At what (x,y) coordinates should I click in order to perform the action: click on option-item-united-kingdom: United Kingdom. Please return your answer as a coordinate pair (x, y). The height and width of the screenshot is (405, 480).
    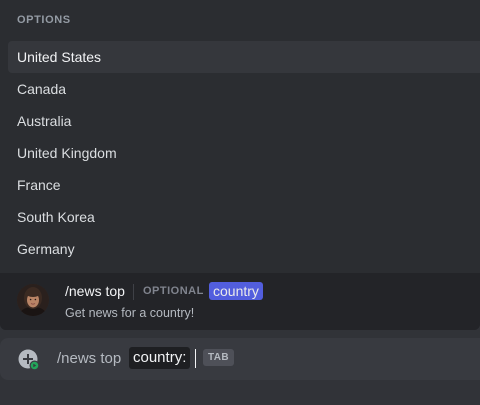
    Looking at the image, I should click on (244, 153).